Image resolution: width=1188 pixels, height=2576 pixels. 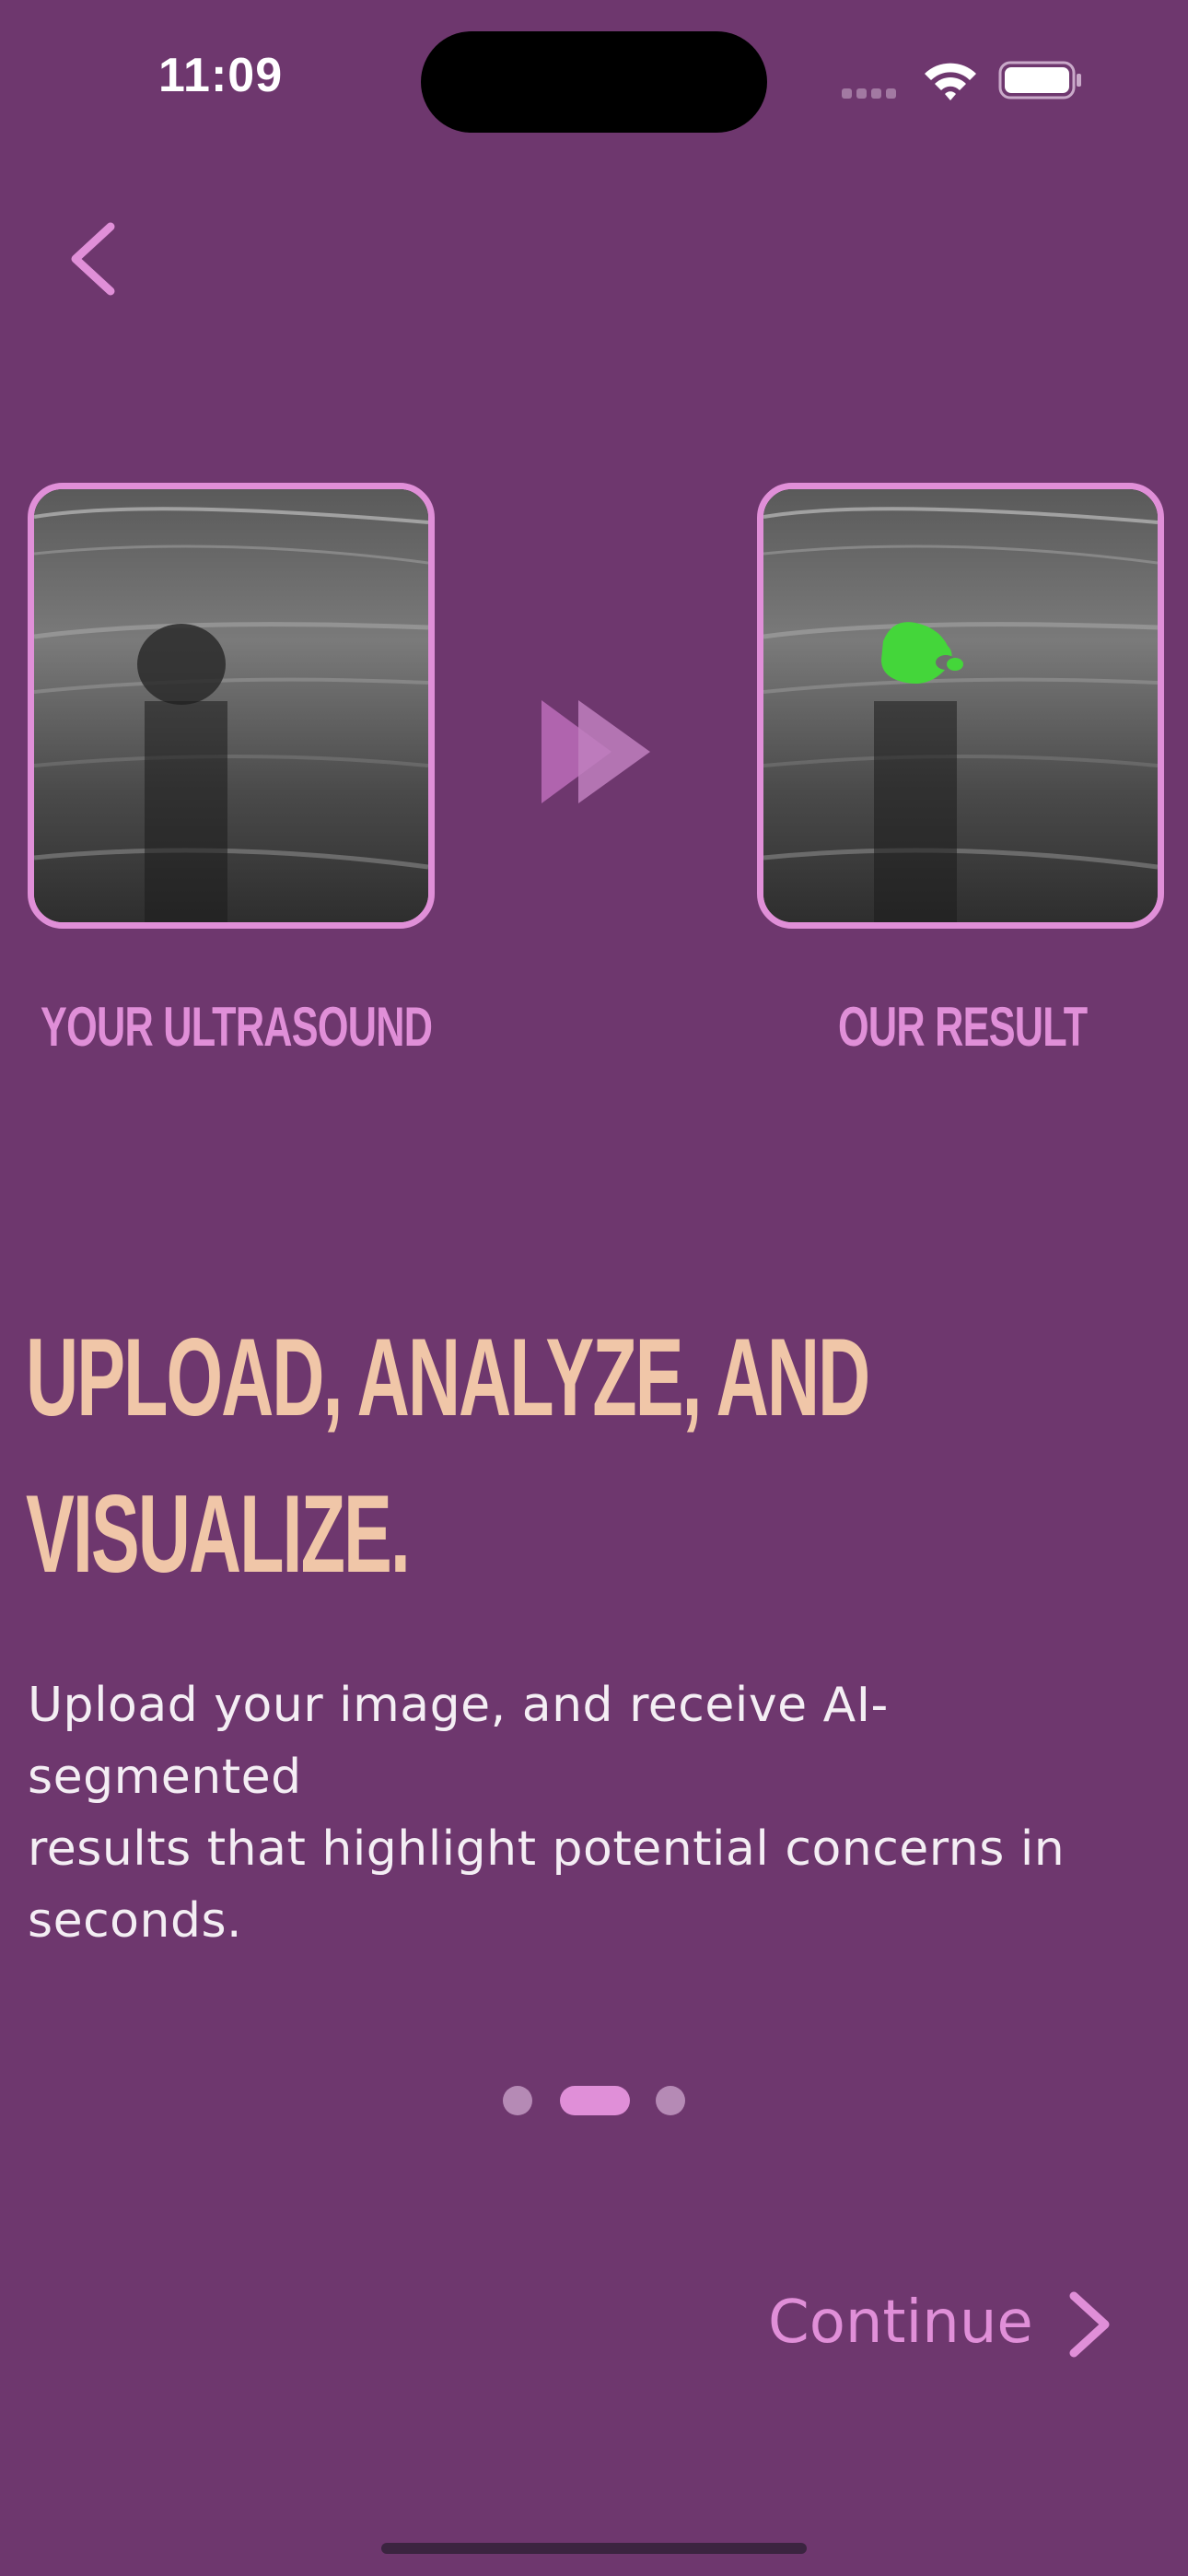 What do you see at coordinates (221, 75) in the screenshot?
I see `status-time: 11:09` at bounding box center [221, 75].